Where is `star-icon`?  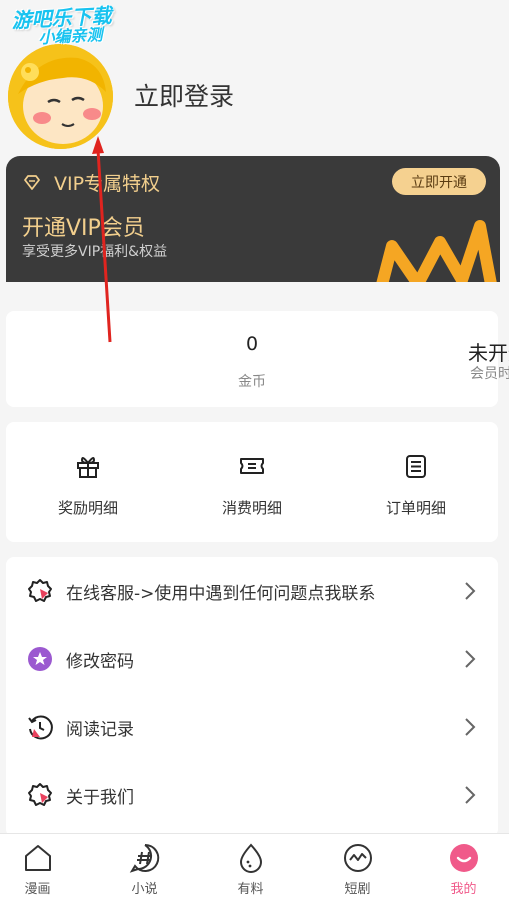
star-icon is located at coordinates (40, 659).